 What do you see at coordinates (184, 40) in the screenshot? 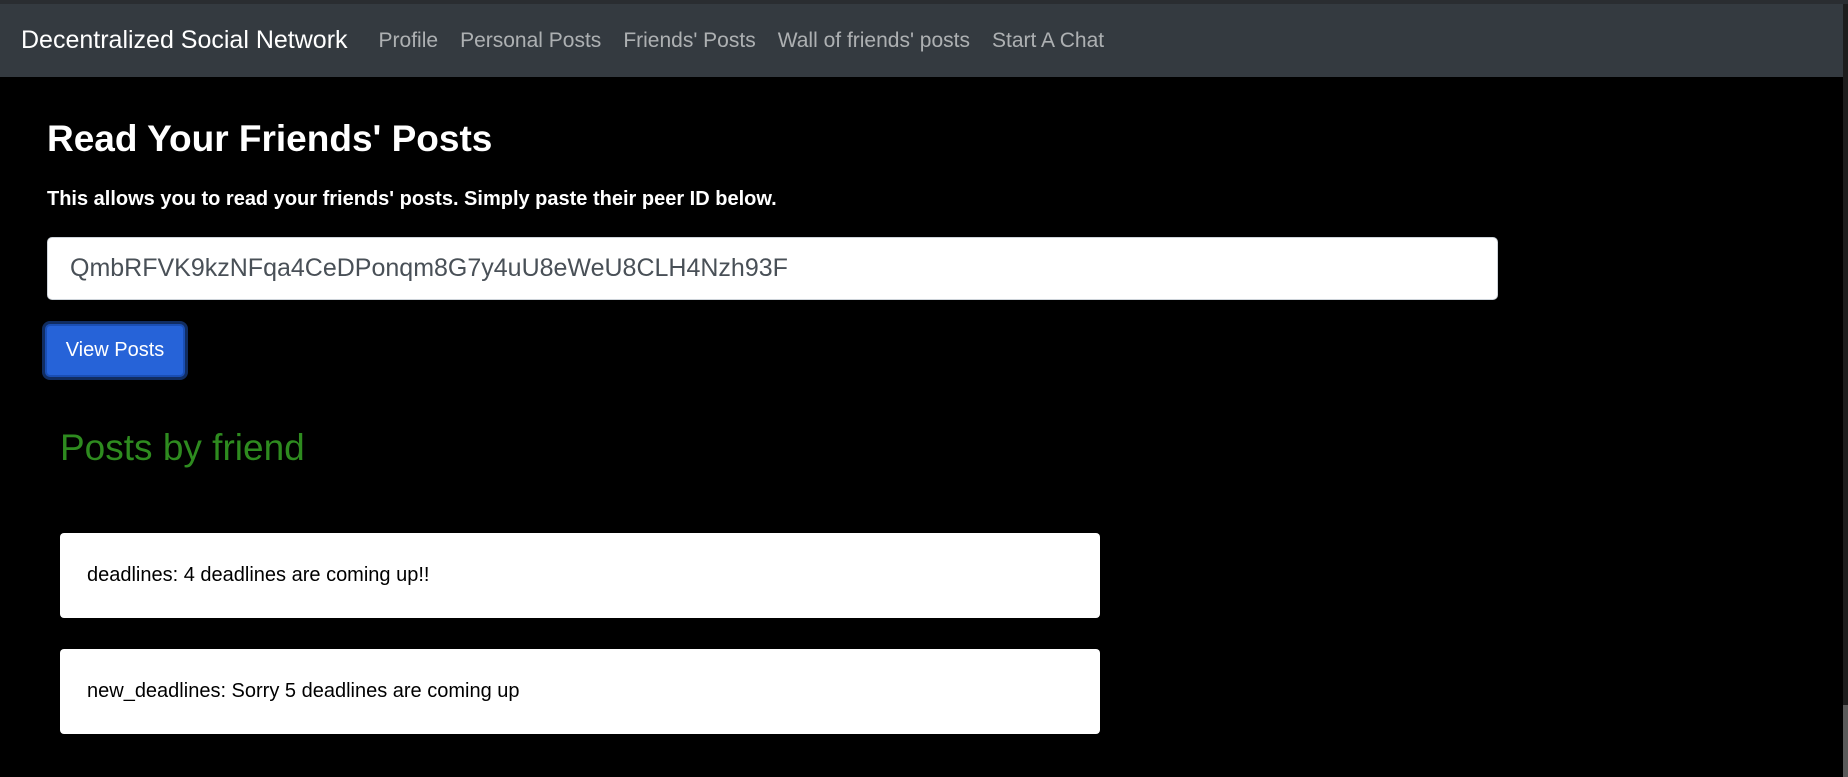
I see `brand-link: Decentralized Social Network` at bounding box center [184, 40].